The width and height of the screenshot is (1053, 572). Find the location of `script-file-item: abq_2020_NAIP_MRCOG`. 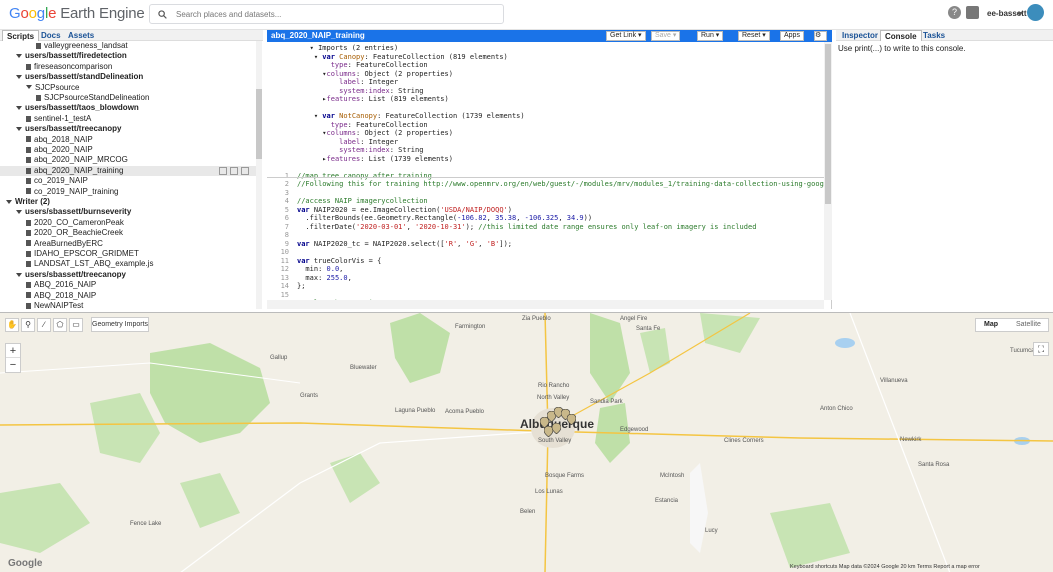

script-file-item: abq_2020_NAIP_MRCOG is located at coordinates (128, 160).